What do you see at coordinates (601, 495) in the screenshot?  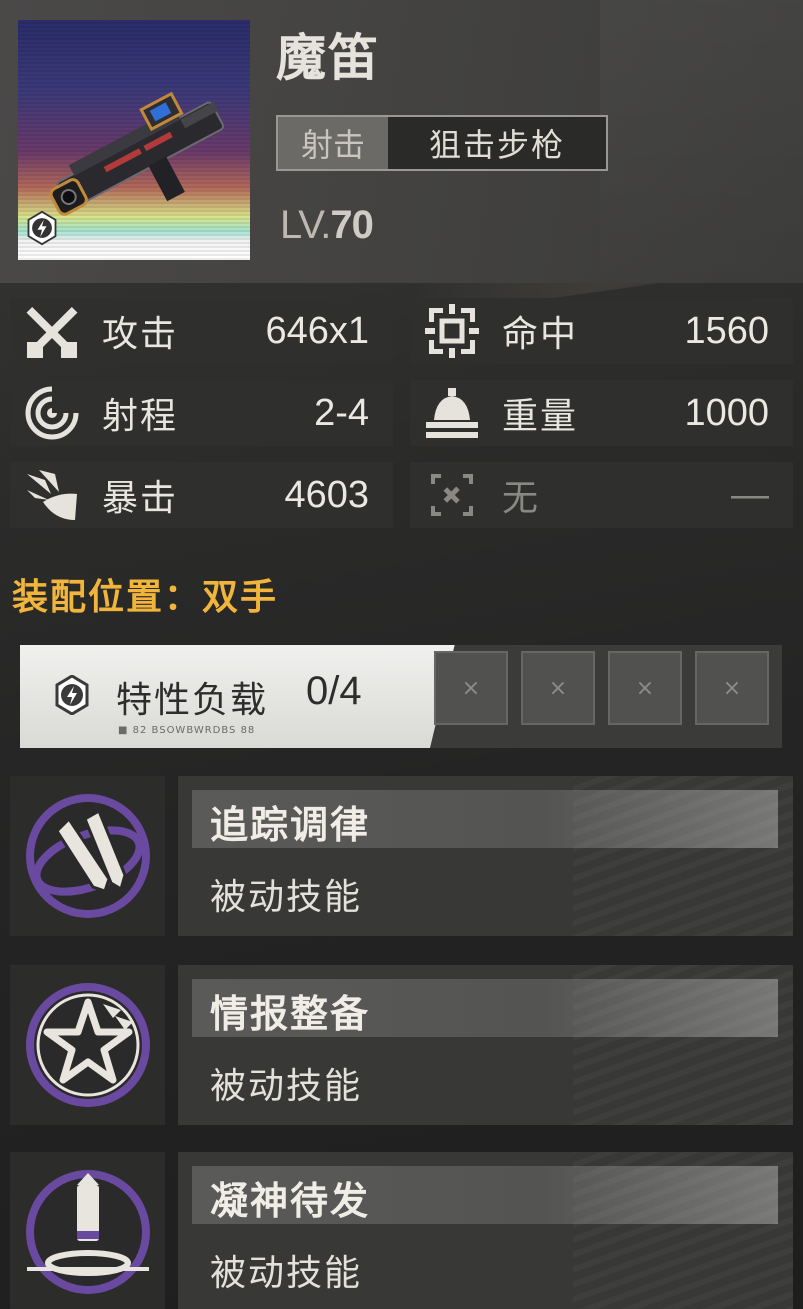 I see `stat-empty: 无 —` at bounding box center [601, 495].